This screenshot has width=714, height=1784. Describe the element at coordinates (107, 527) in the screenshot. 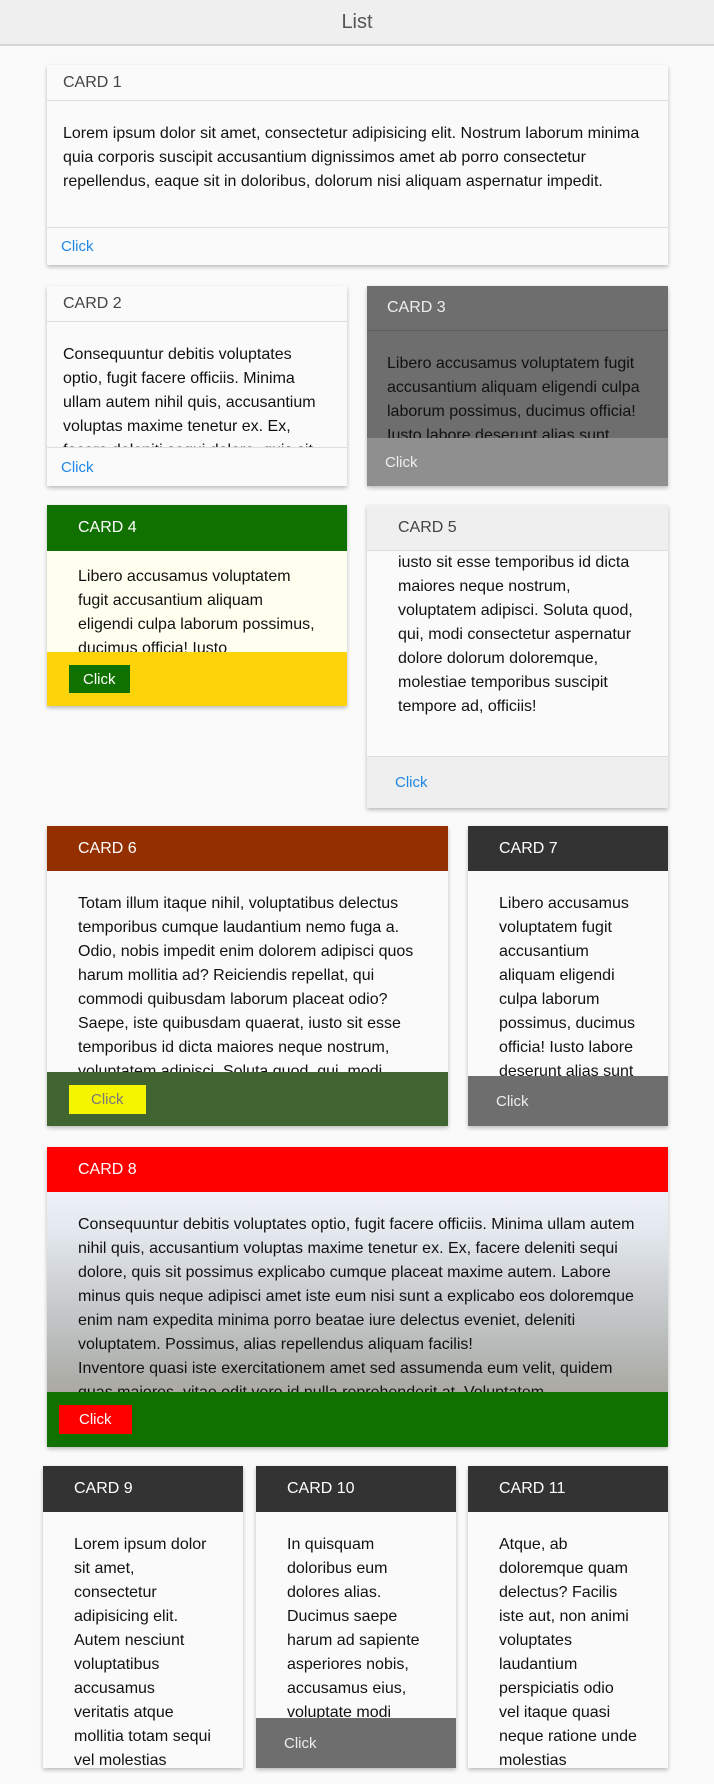

I see `card-title: CARD 4` at that location.